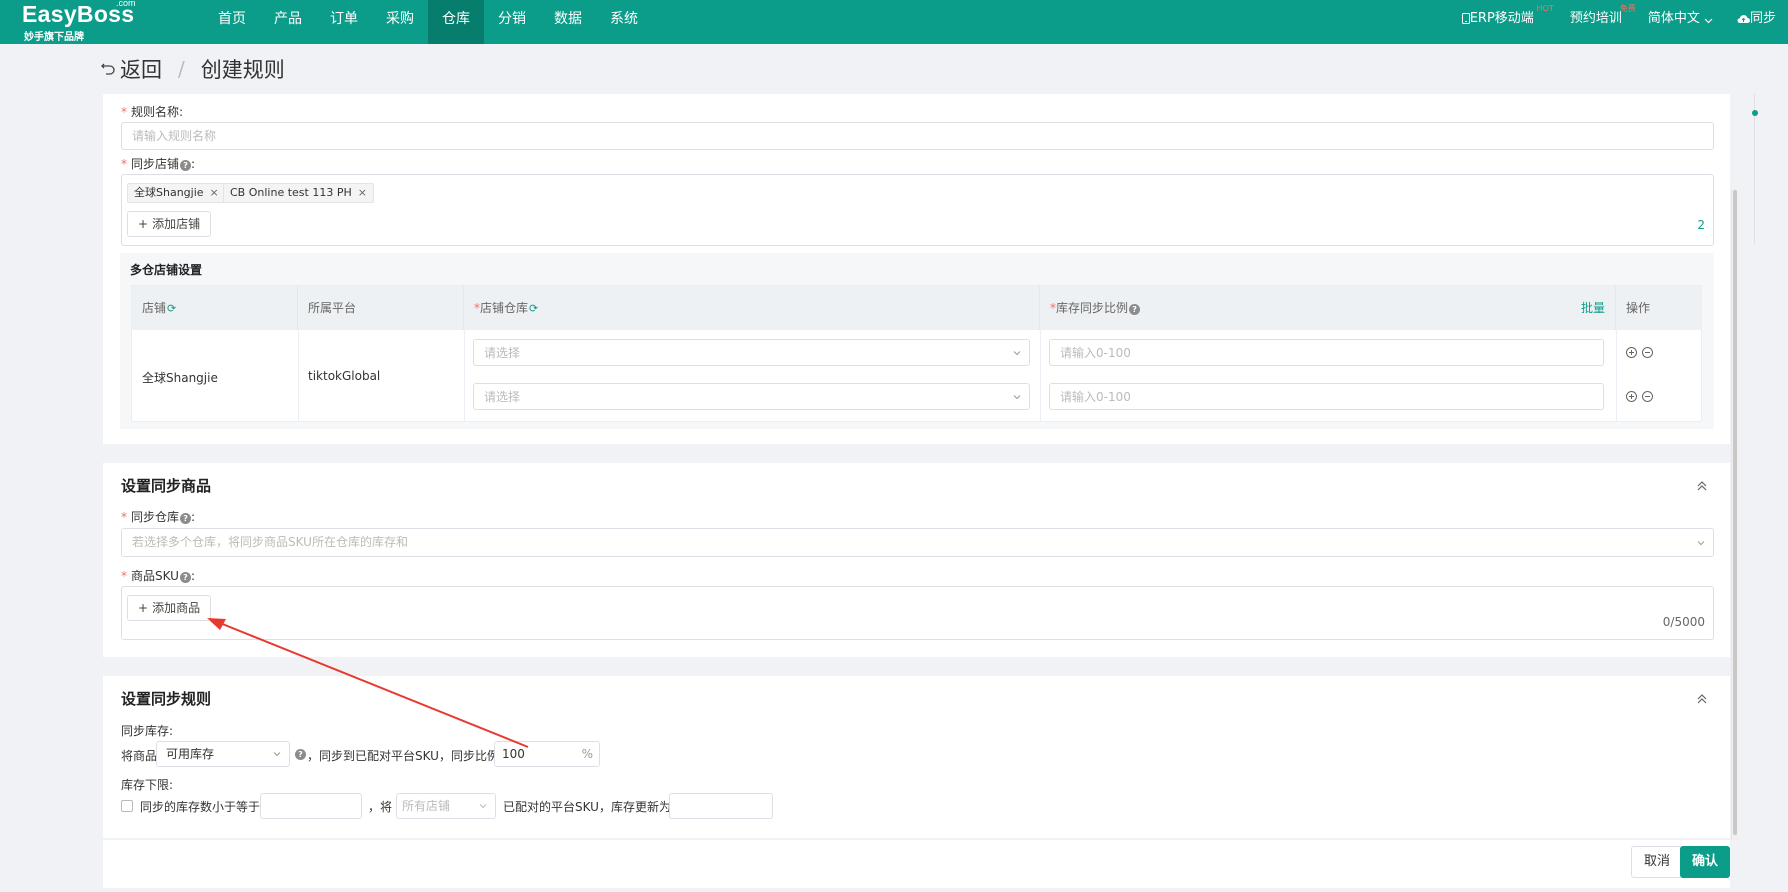  Describe the element at coordinates (152, 112) in the screenshot. I see `rule-name-label: * 规则名称:` at that location.